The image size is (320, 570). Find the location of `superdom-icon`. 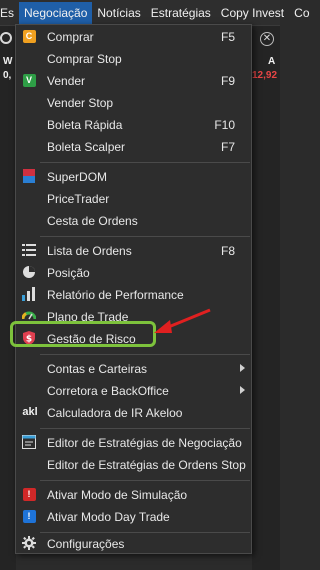

superdom-icon is located at coordinates (29, 176).